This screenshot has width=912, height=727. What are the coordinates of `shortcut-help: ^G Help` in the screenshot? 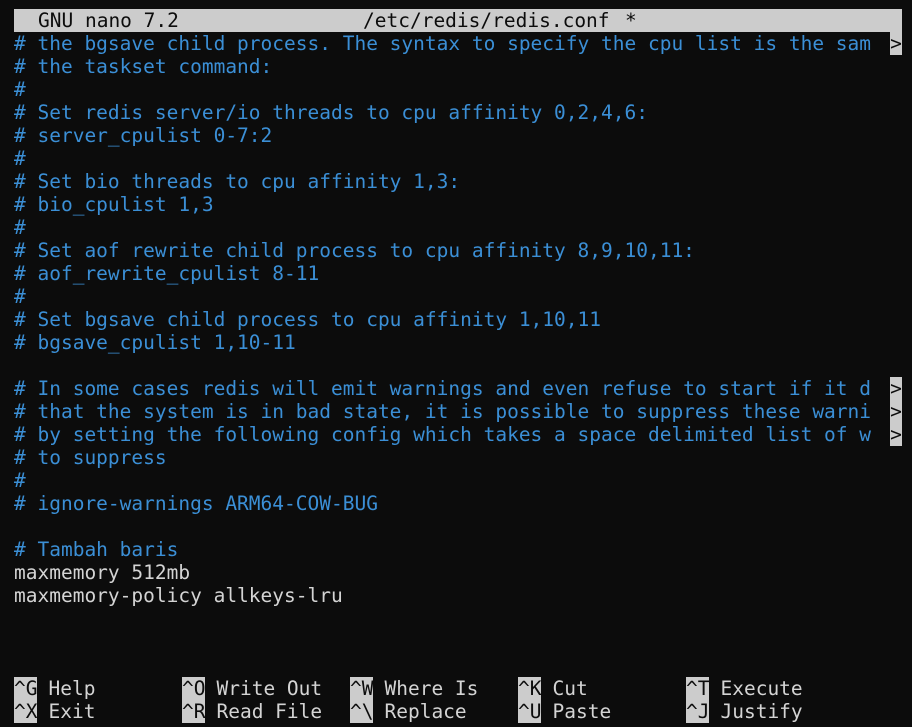 It's located at (54, 688).